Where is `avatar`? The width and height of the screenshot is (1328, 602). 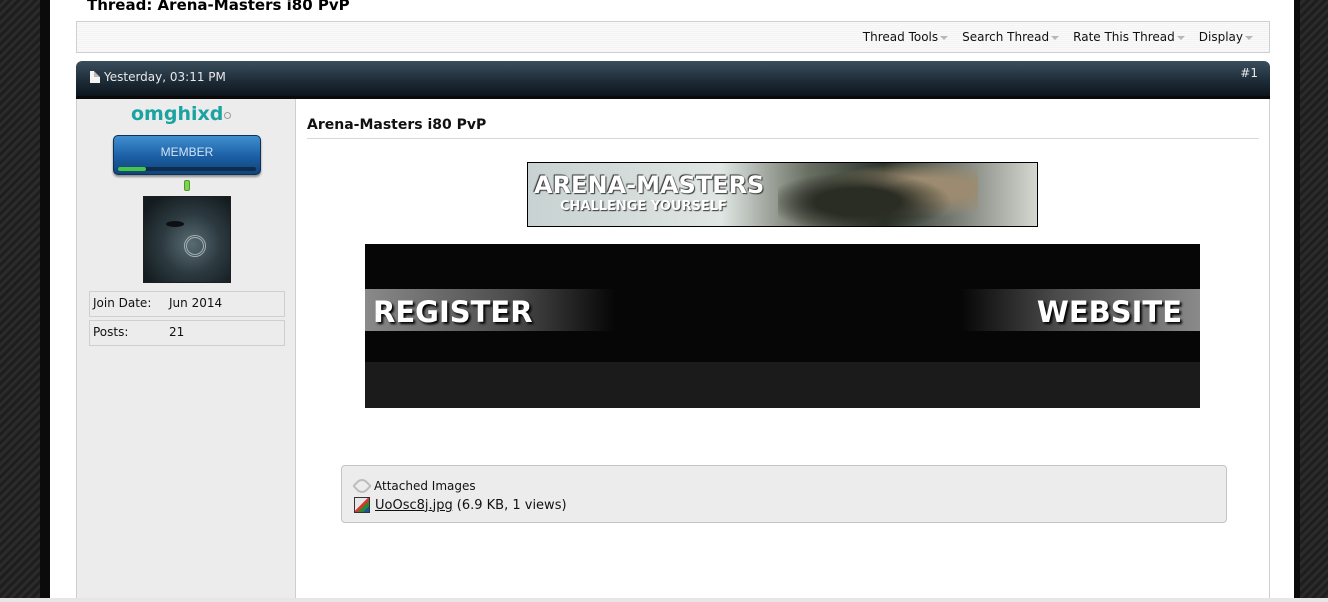
avatar is located at coordinates (187, 239).